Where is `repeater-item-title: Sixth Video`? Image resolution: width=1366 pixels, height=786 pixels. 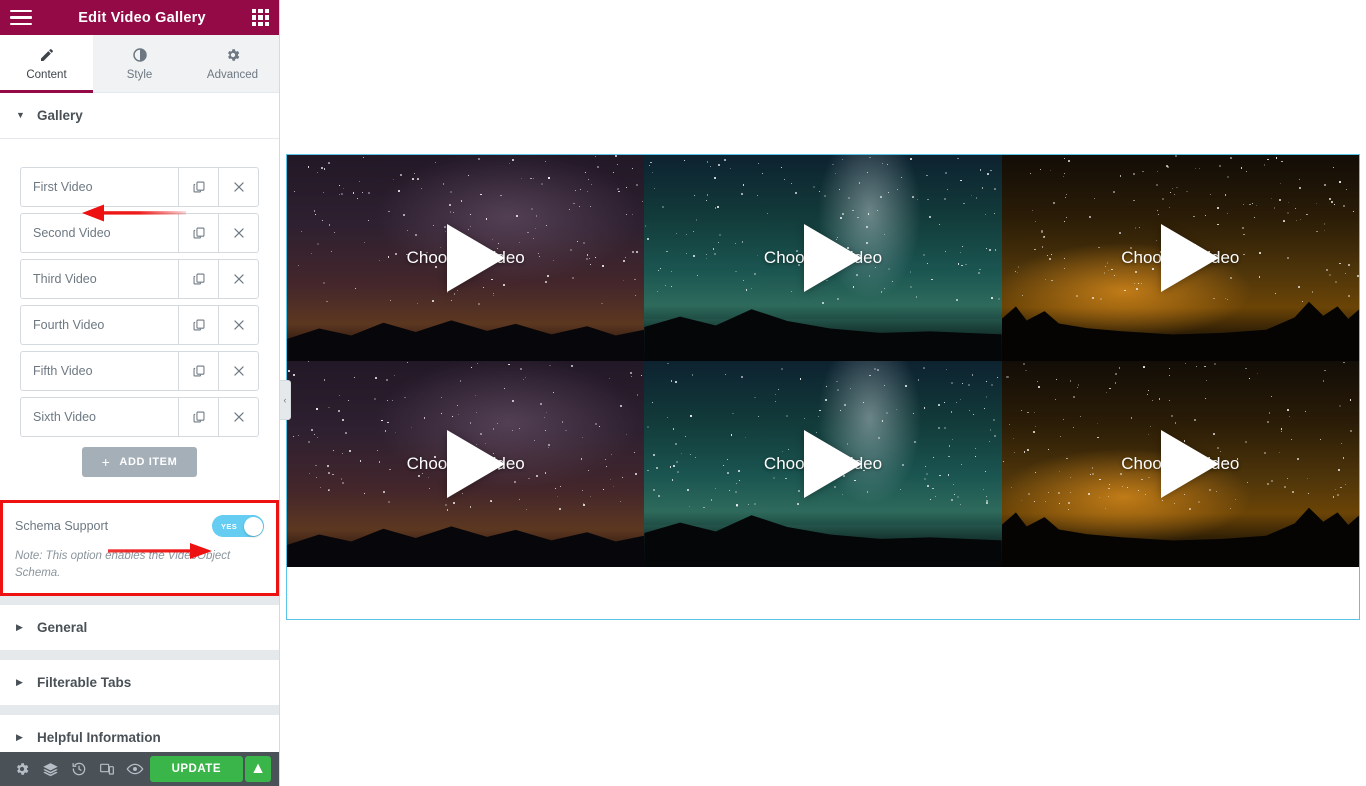
repeater-item-title: Sixth Video is located at coordinates (99, 417).